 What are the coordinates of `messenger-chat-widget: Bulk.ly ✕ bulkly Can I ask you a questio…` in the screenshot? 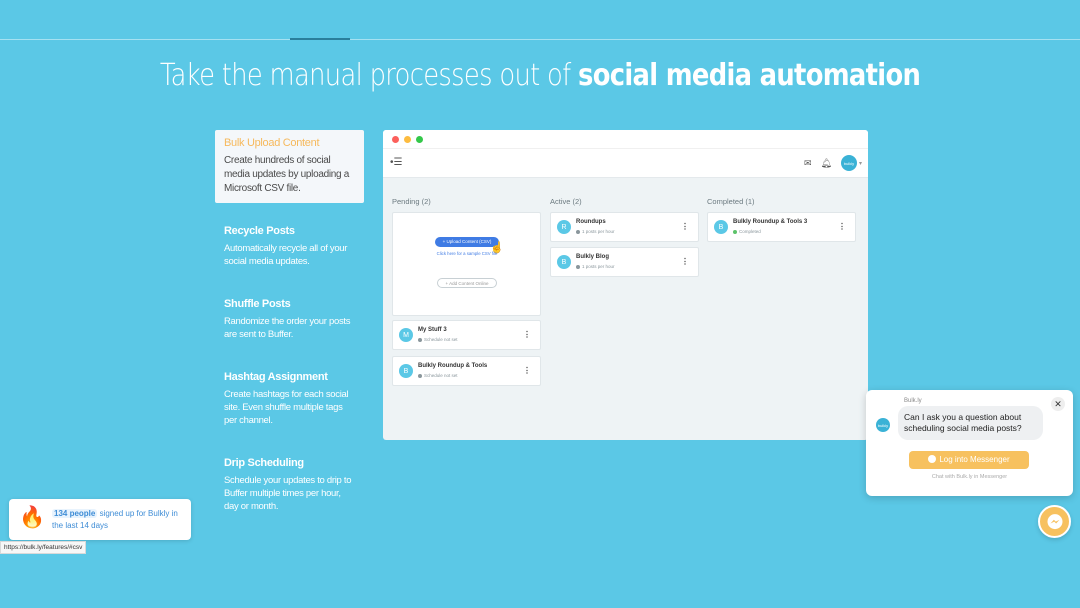 It's located at (969, 443).